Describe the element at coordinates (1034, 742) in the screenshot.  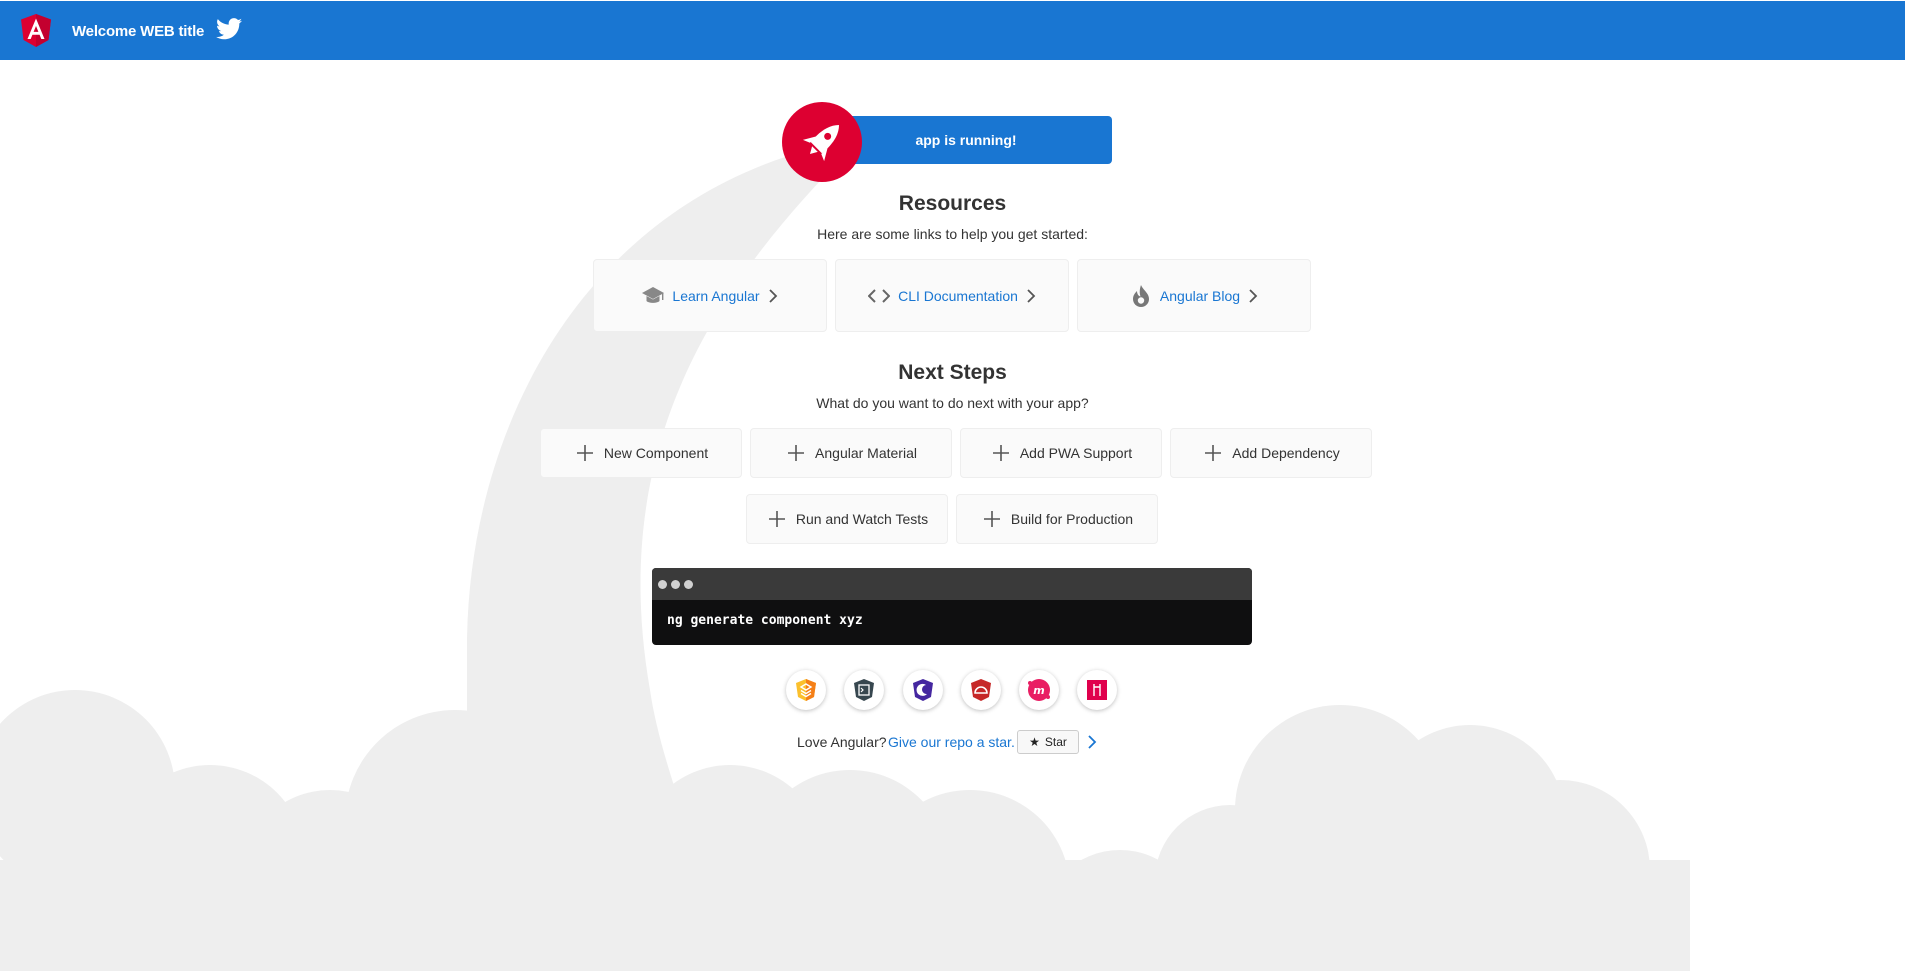
I see `star-icon: ★` at that location.